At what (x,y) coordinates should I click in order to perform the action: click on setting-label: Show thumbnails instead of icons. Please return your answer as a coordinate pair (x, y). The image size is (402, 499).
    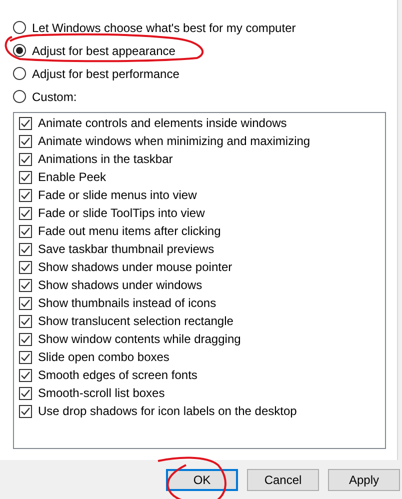
    Looking at the image, I should click on (127, 303).